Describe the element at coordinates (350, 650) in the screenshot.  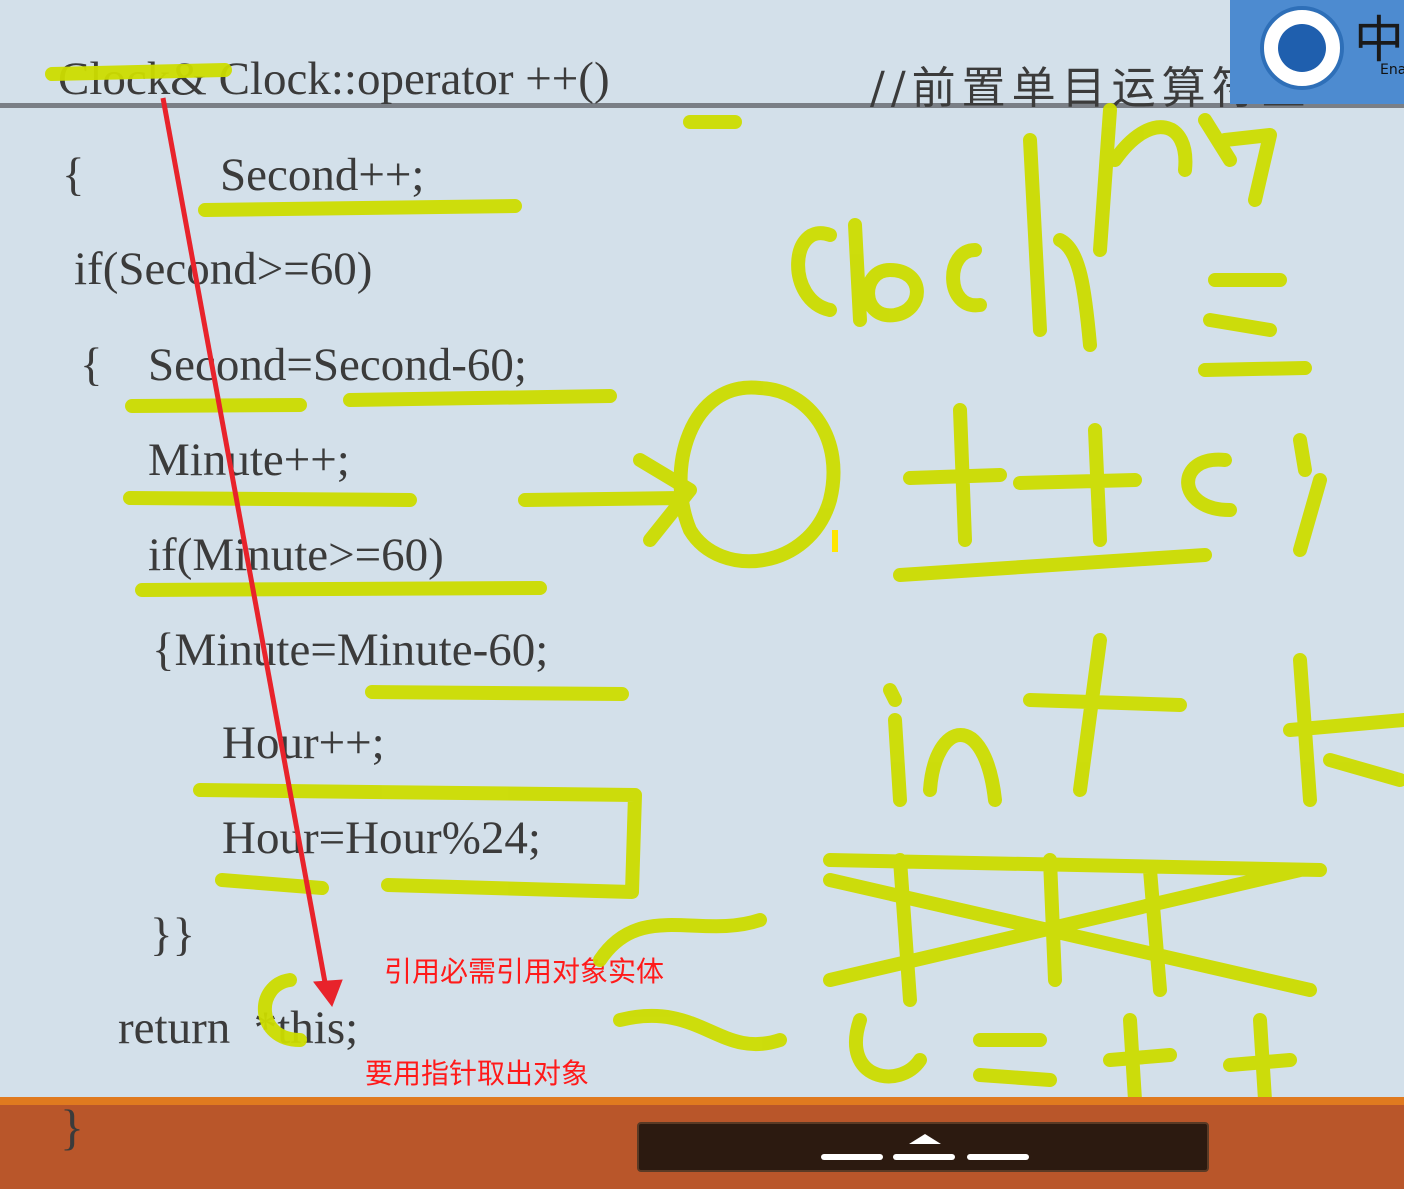
I see `code-line: {Minute=Minute-60;` at that location.